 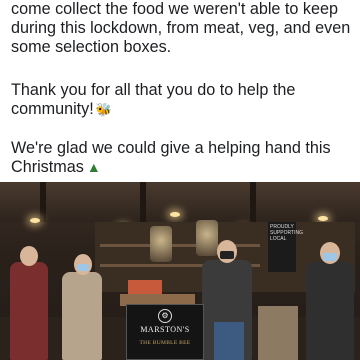 What do you see at coordinates (180, 202) in the screenshot?
I see `photo-ceiling` at bounding box center [180, 202].